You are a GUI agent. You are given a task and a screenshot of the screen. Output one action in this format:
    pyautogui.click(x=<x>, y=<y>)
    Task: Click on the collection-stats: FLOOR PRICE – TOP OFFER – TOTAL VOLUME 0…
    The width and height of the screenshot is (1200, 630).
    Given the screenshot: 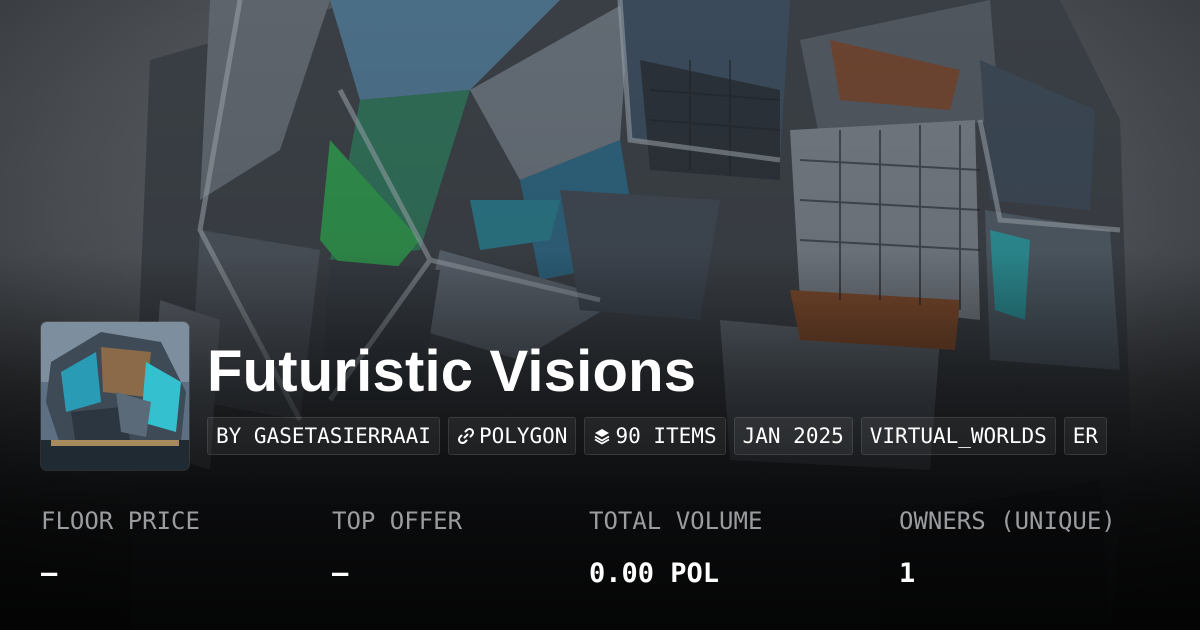 What is the action you would take?
    pyautogui.click(x=620, y=550)
    